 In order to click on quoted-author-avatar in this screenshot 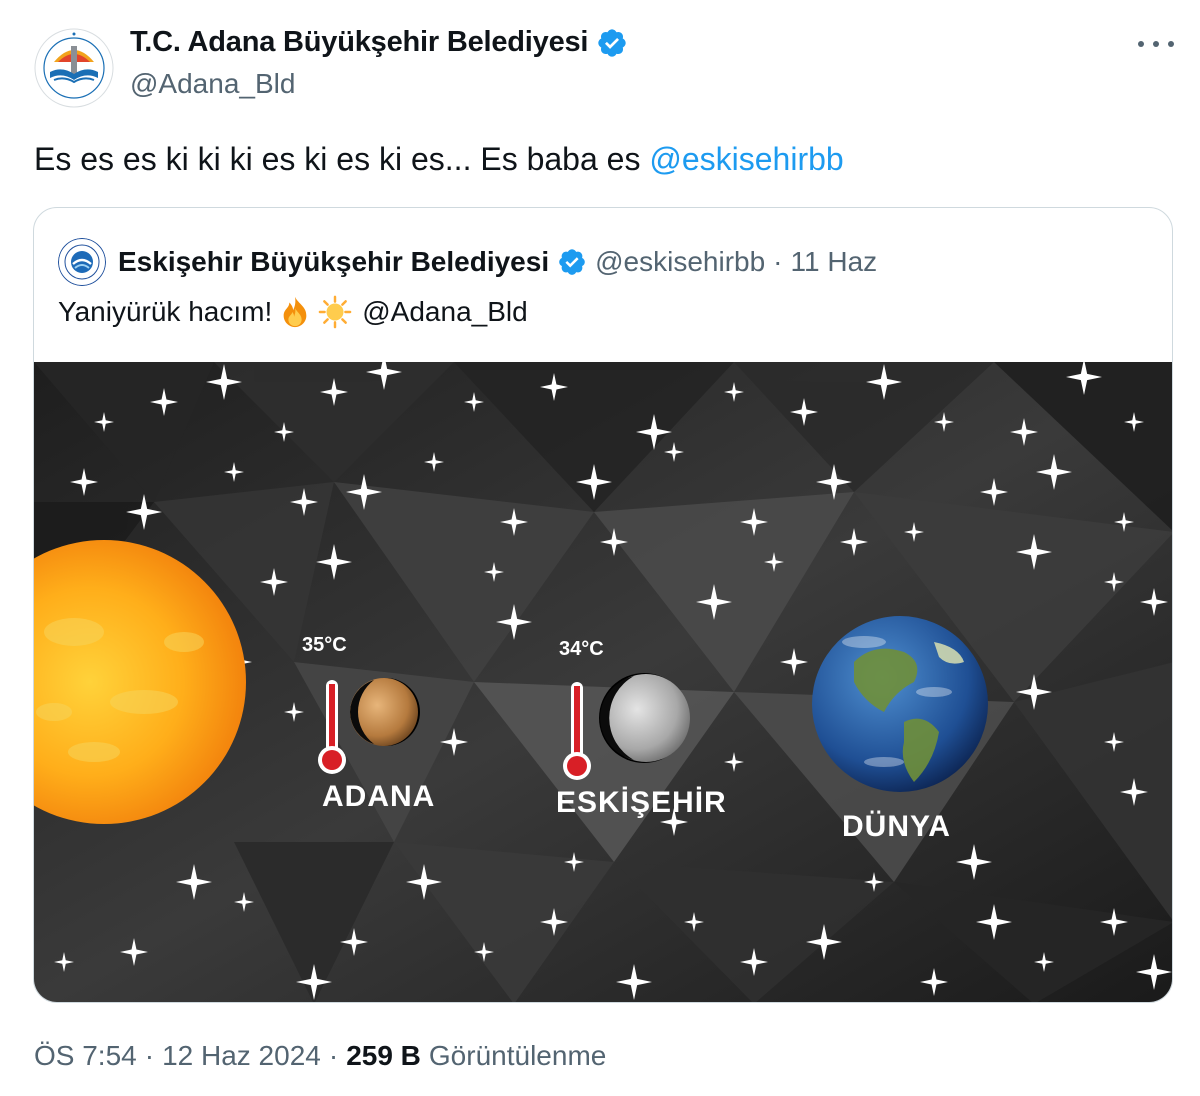, I will do `click(82, 262)`.